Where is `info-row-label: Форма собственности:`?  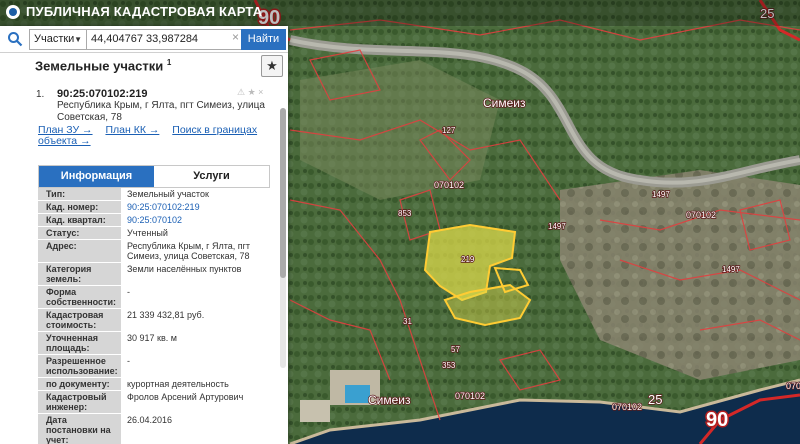
info-row-label: Форма собственности: is located at coordinates (79, 297).